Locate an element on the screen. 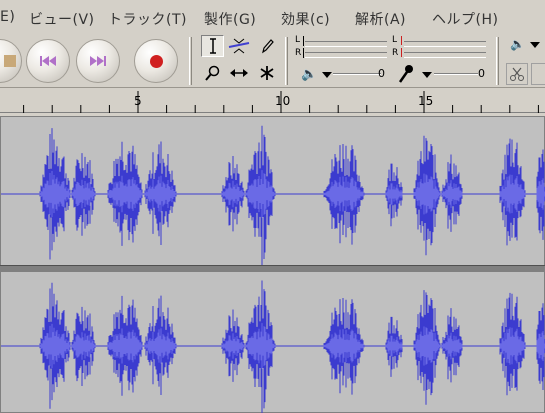 The image size is (545, 413). input-volume-dropdown is located at coordinates (427, 75).